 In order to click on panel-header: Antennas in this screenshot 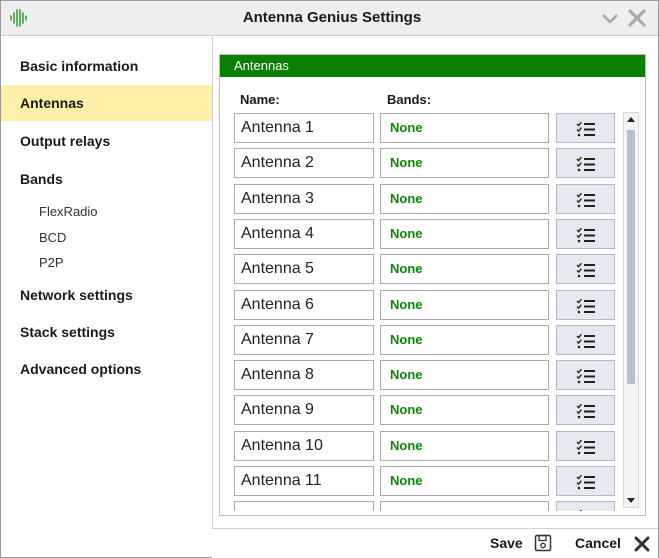, I will do `click(432, 66)`.